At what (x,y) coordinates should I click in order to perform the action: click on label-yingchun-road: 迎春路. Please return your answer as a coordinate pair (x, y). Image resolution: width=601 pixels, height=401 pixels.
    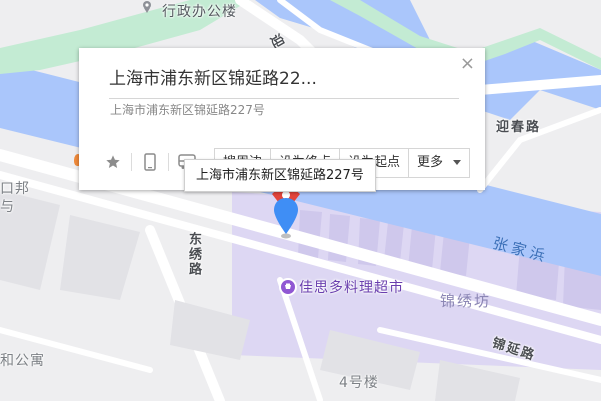
    Looking at the image, I should click on (519, 127).